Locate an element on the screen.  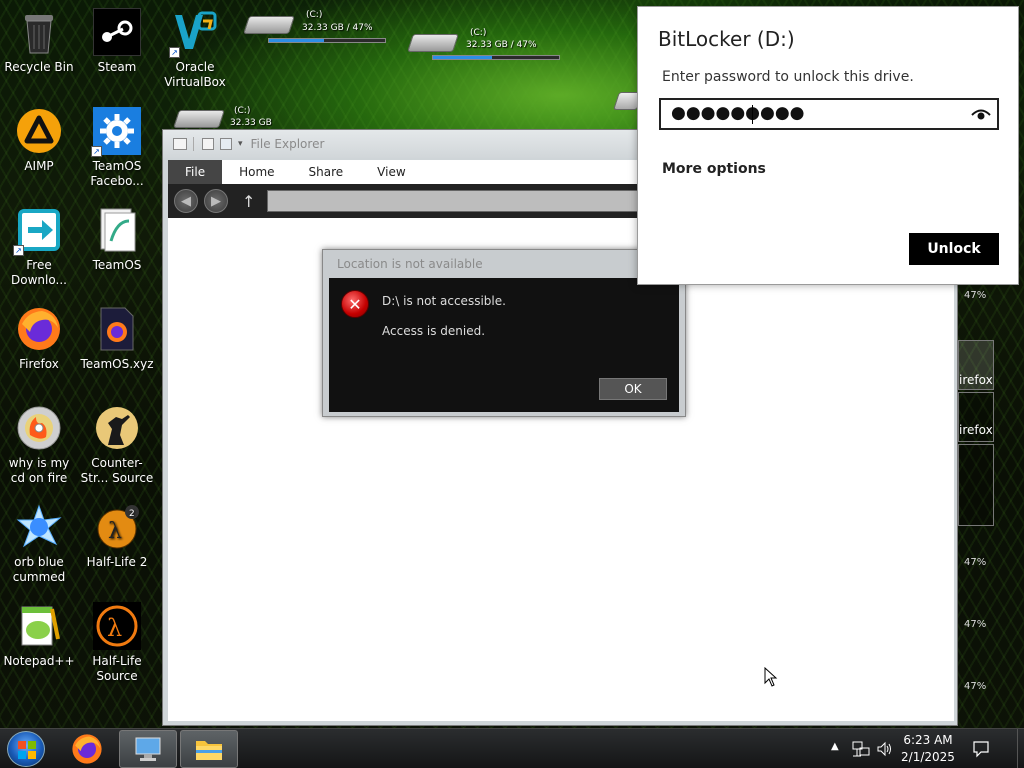
properties-icon is located at coordinates (208, 144).